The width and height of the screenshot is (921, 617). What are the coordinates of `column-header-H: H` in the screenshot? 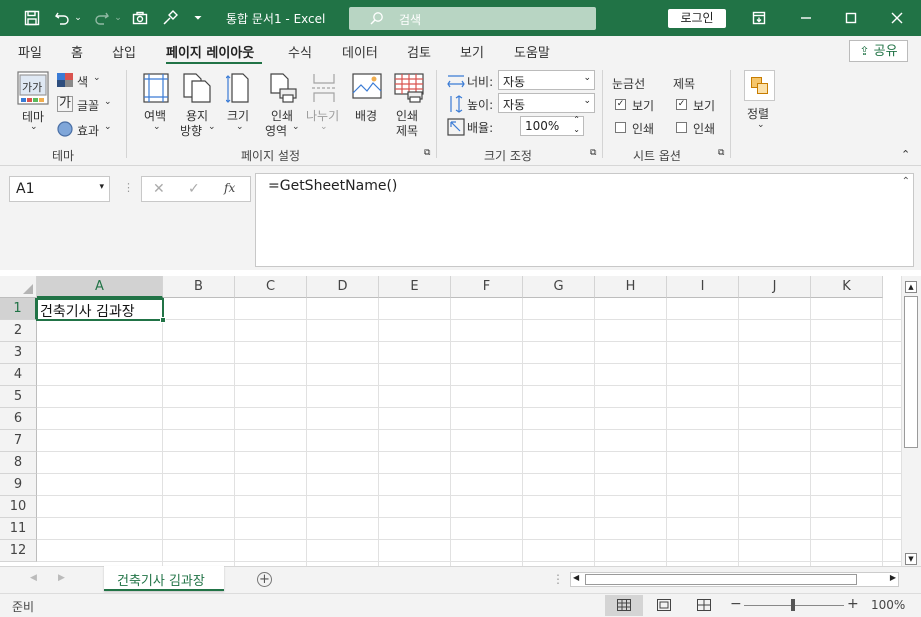 It's located at (631, 287).